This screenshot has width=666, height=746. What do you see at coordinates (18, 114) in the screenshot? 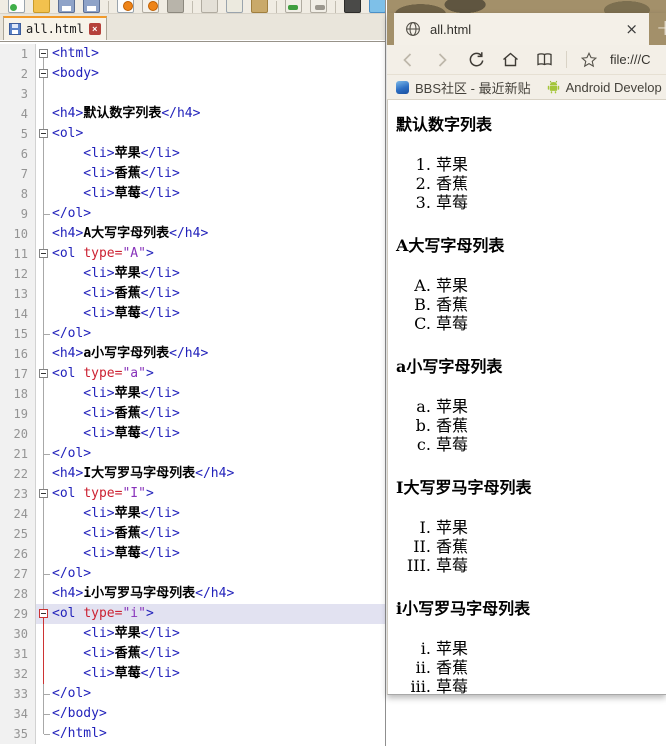
I see `line-number: 4` at bounding box center [18, 114].